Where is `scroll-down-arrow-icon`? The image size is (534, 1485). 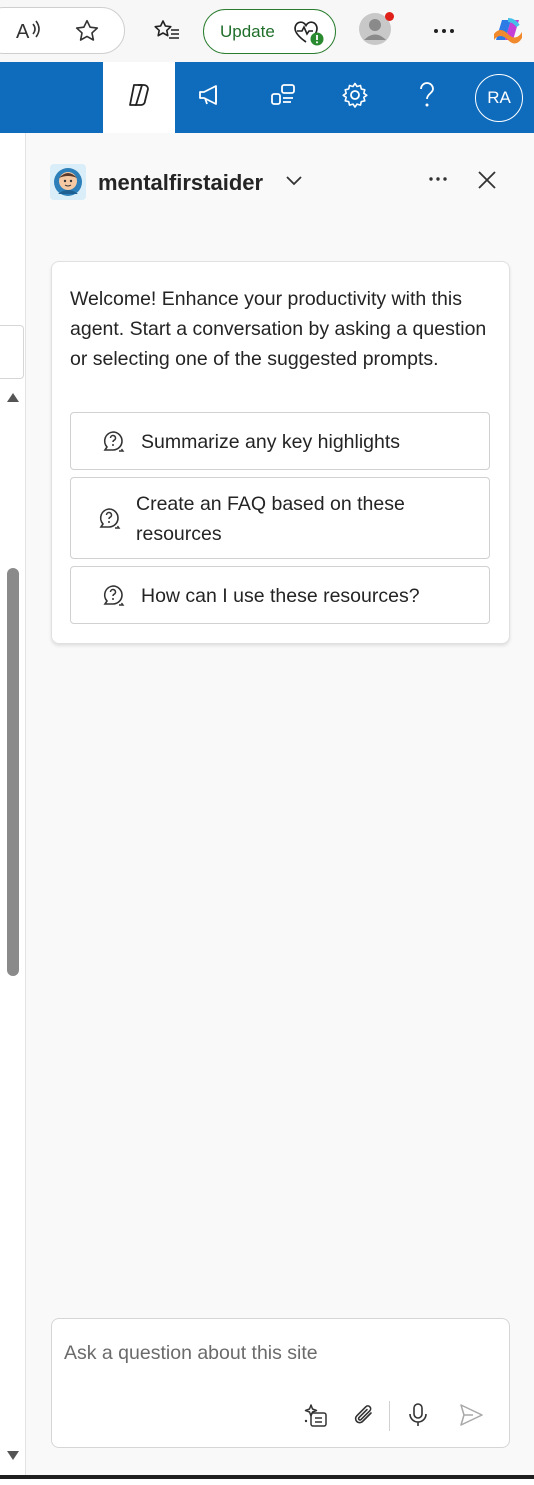 scroll-down-arrow-icon is located at coordinates (13, 1458).